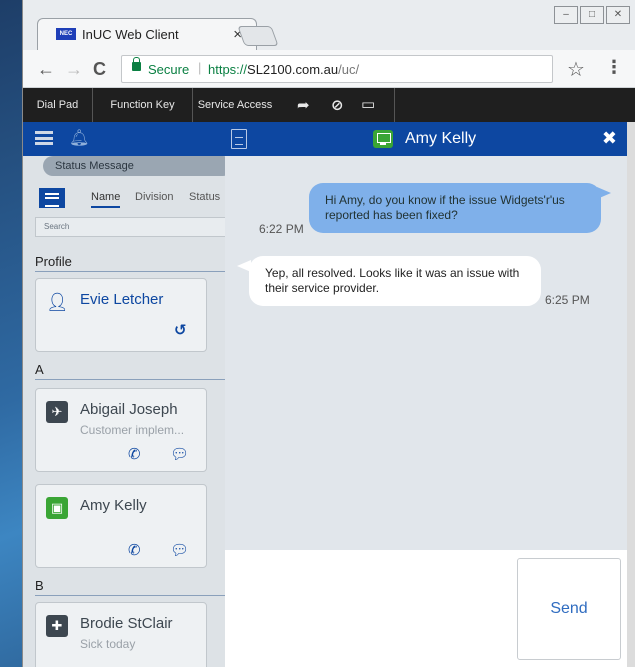 The height and width of the screenshot is (667, 635). Describe the element at coordinates (129, 409) in the screenshot. I see `contact-name: Abigail Joseph` at that location.